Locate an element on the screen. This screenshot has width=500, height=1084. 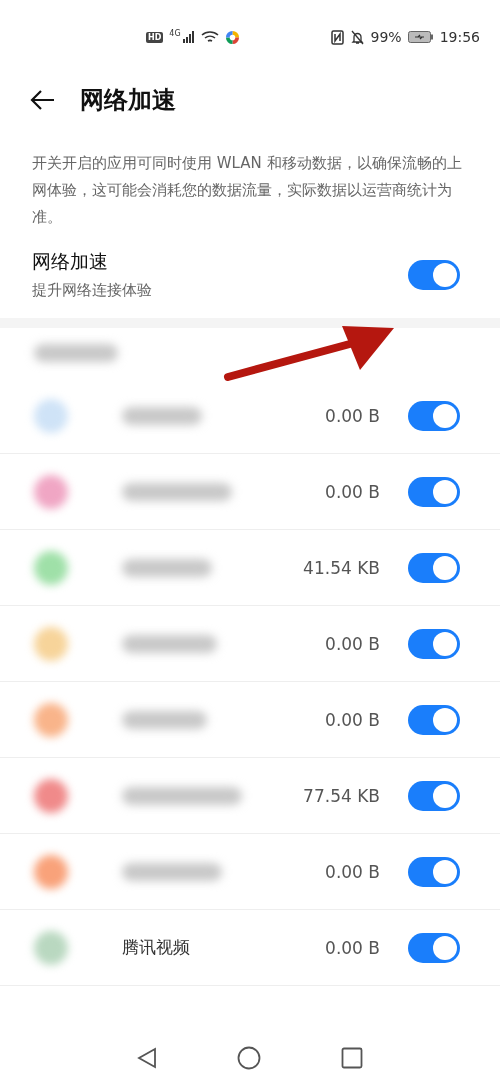
data-usage: 77.54 KB is located at coordinates (341, 795).